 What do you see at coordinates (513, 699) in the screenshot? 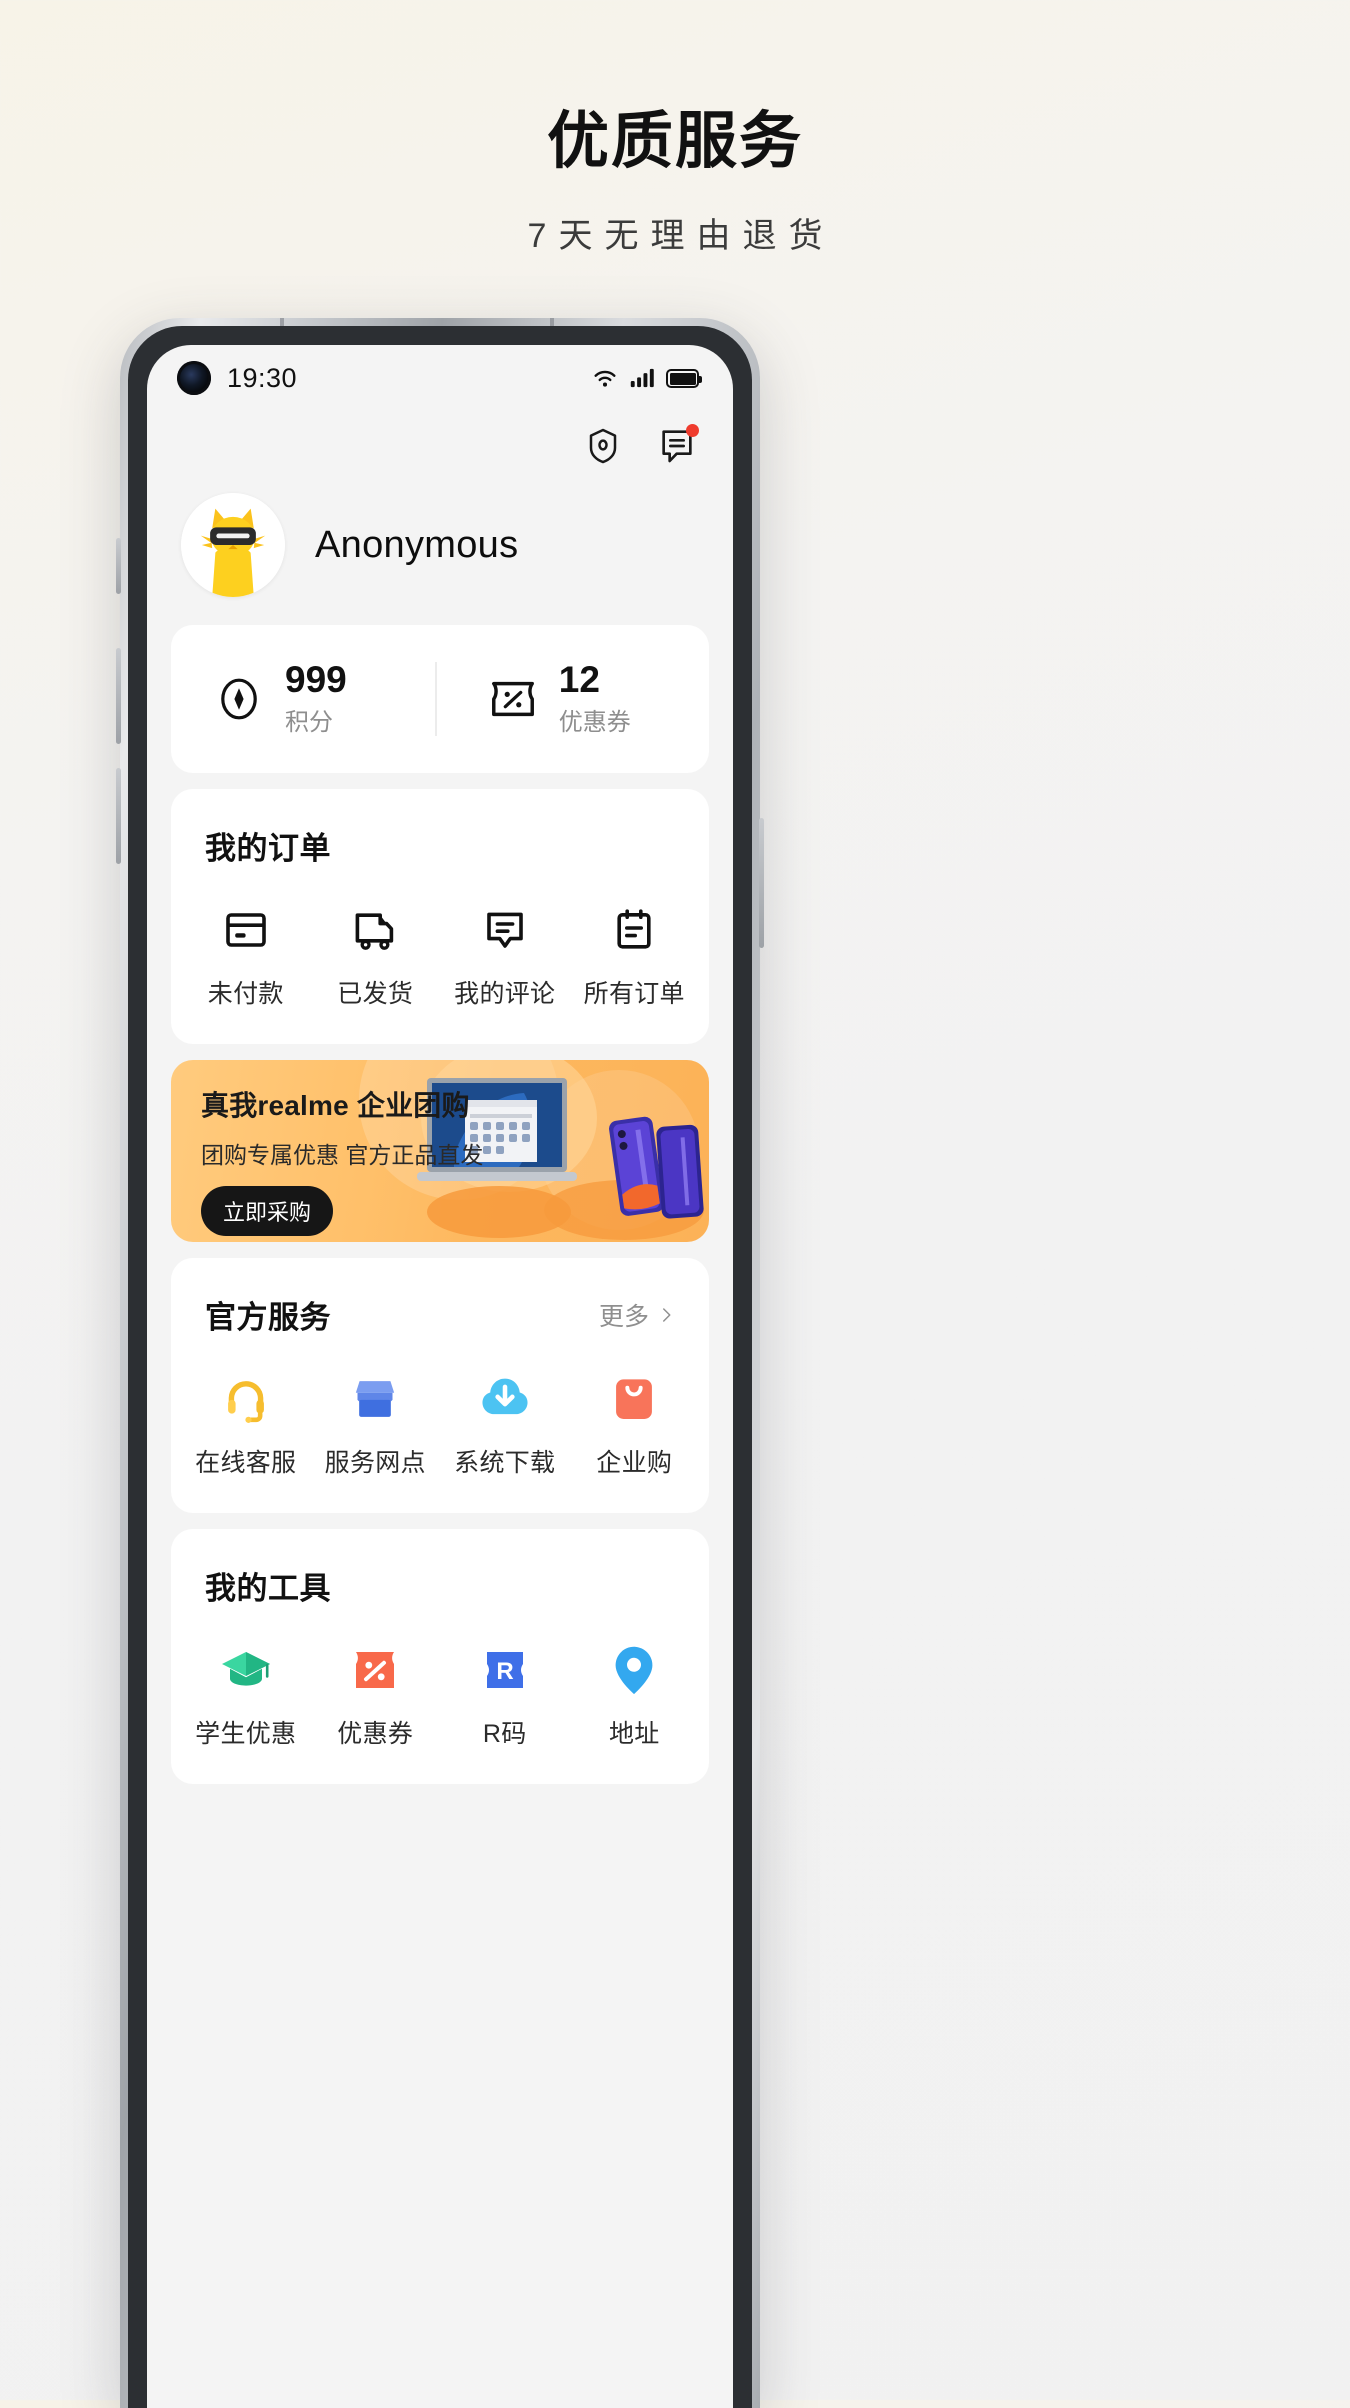
I see `coupon-ticket-icon` at bounding box center [513, 699].